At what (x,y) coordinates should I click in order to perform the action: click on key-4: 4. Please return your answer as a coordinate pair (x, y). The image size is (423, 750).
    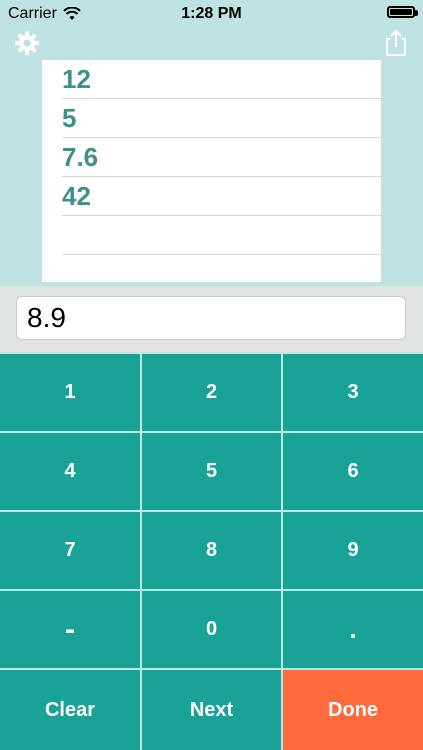
    Looking at the image, I should click on (70, 471).